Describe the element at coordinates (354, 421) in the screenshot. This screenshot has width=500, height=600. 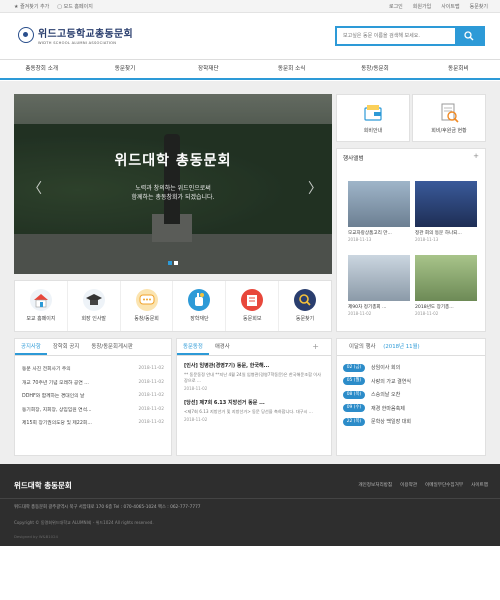
I see `event-date-badge: 22 (목)` at that location.